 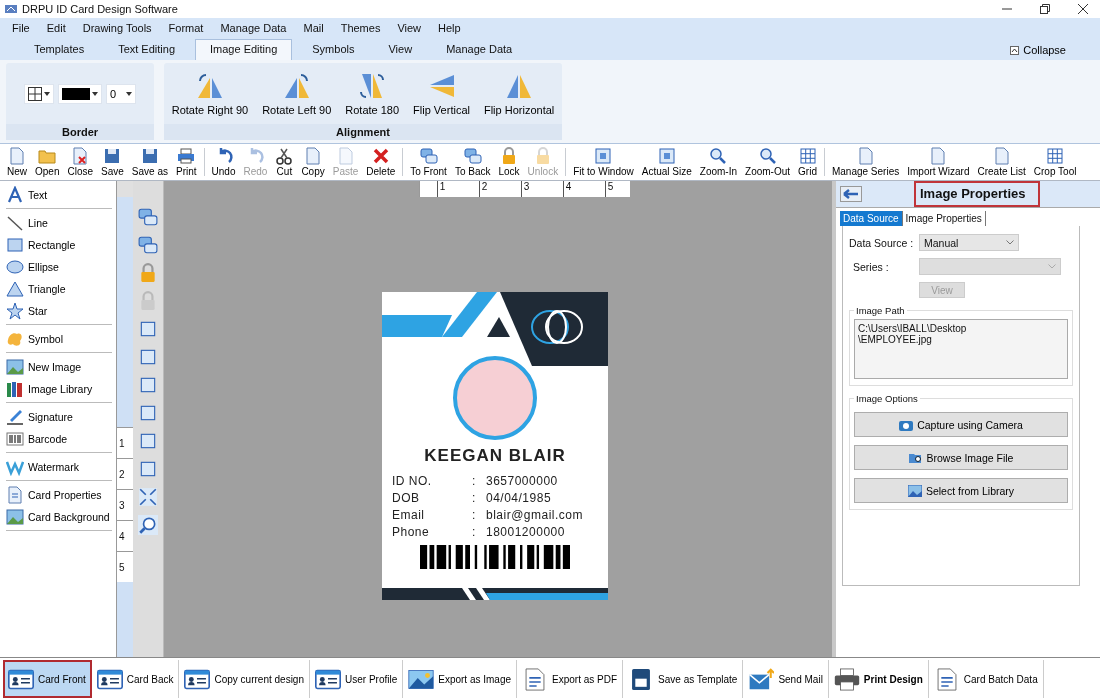 What do you see at coordinates (56, 28) in the screenshot?
I see `menu-item: Edit` at bounding box center [56, 28].